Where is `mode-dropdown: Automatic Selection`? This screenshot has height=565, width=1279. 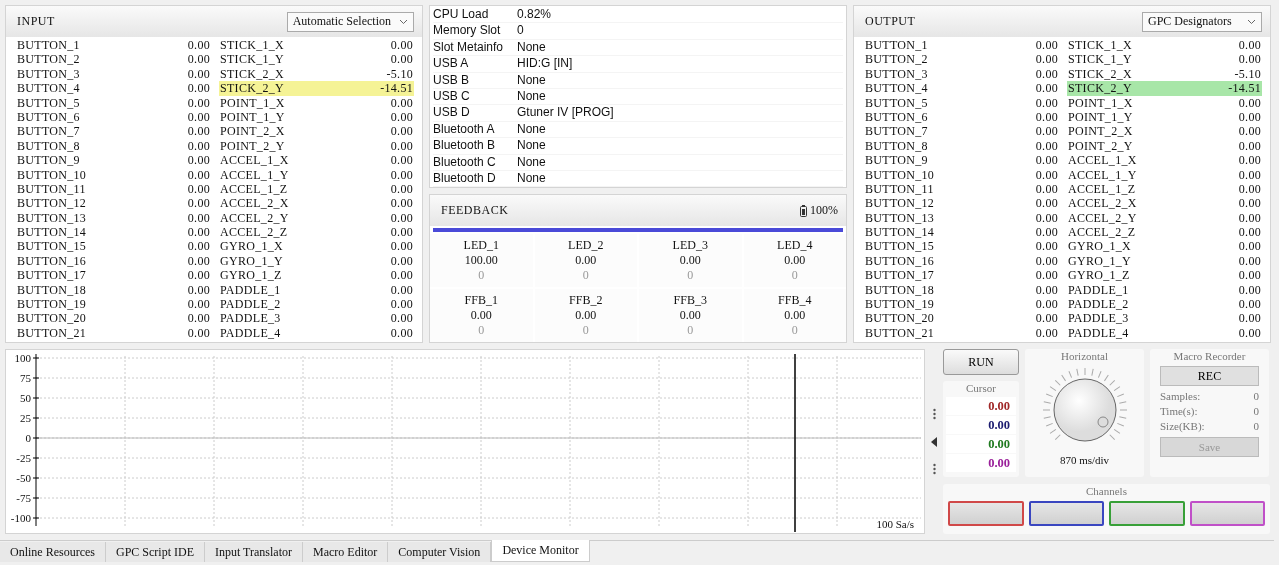 mode-dropdown: Automatic Selection is located at coordinates (350, 21).